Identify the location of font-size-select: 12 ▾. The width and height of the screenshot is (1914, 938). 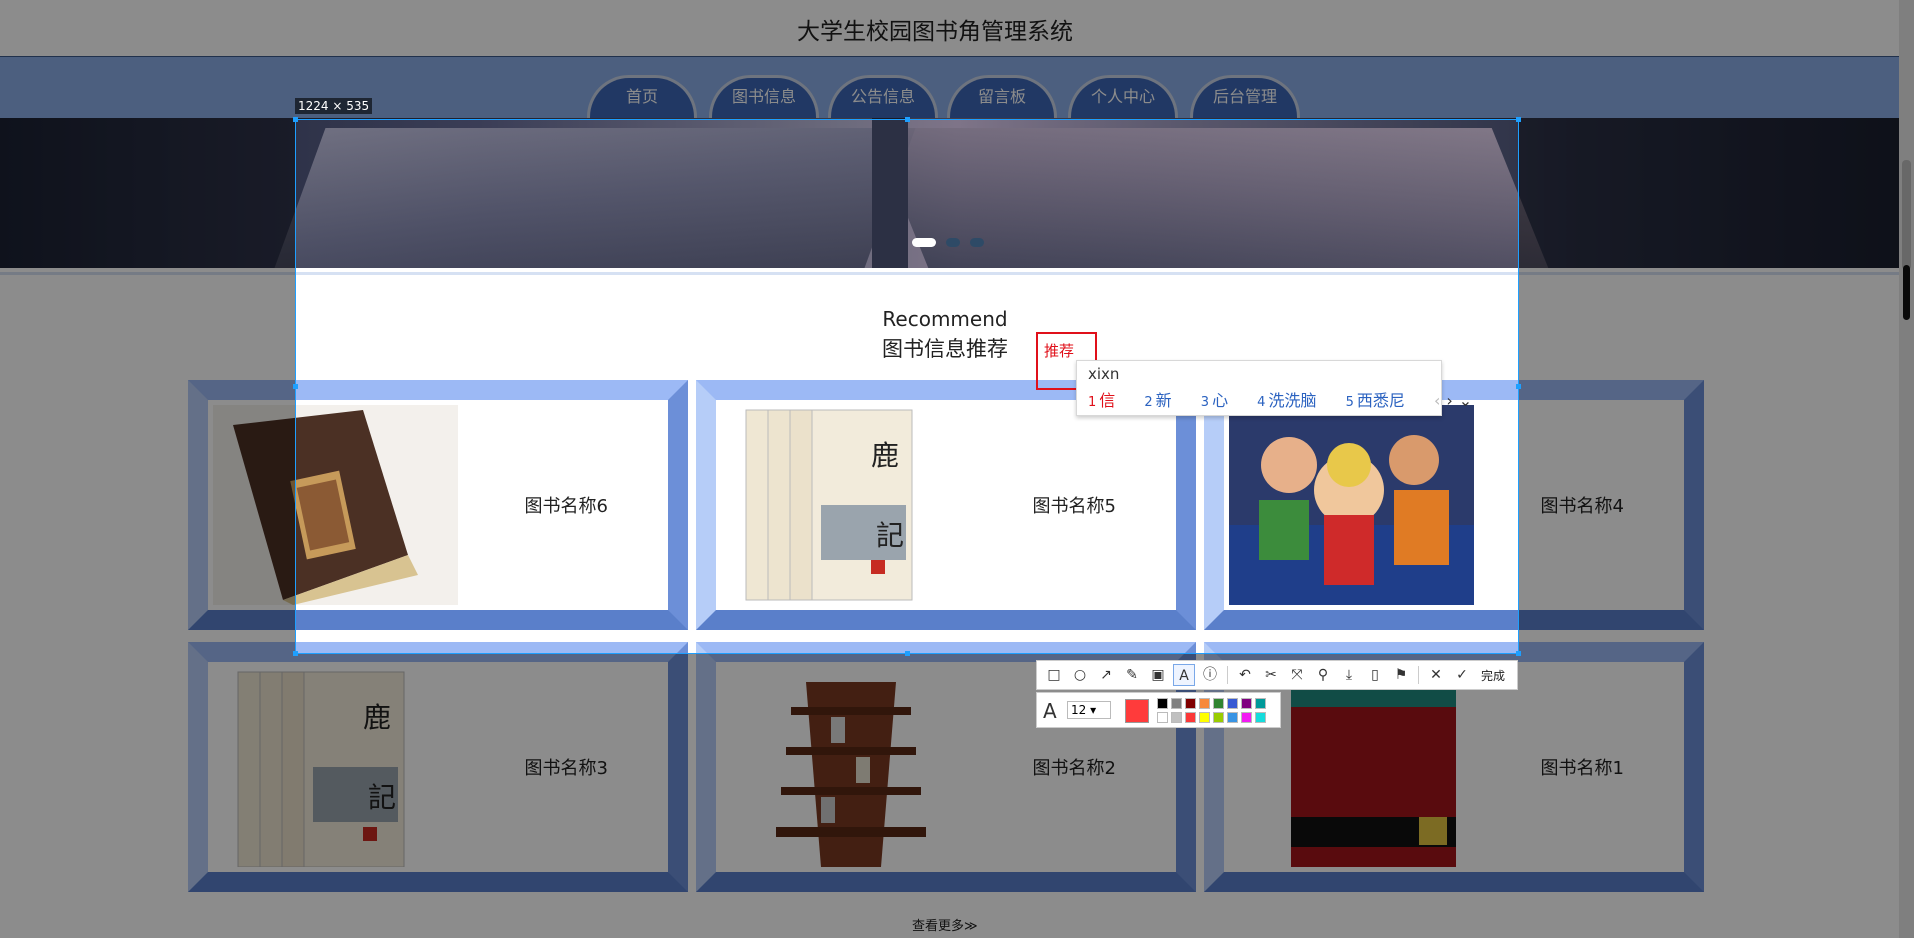
(1089, 710).